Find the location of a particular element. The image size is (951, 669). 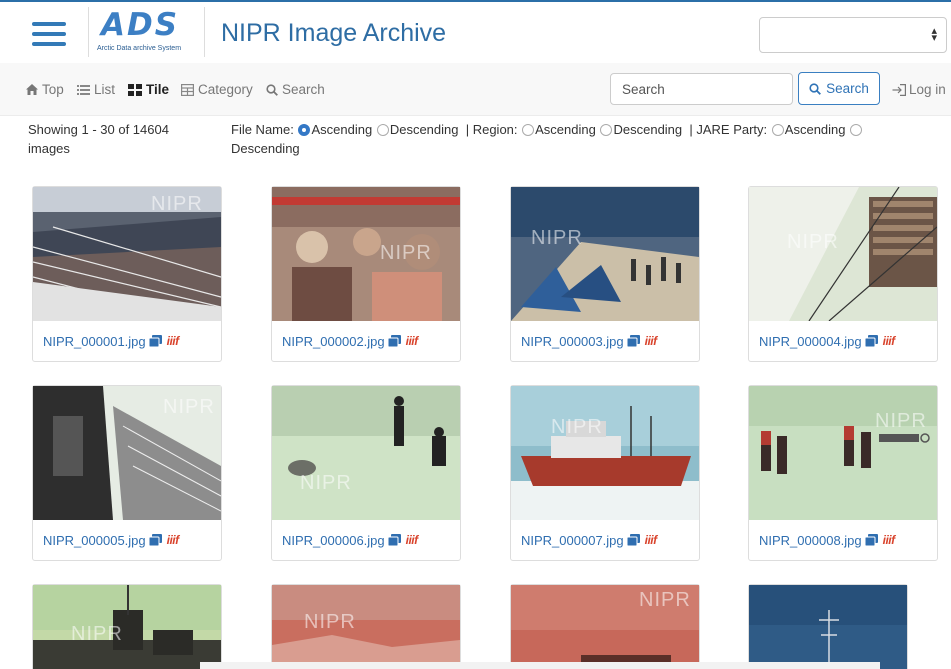

image-file-link: NIPR_000002.jpg is located at coordinates (333, 341).